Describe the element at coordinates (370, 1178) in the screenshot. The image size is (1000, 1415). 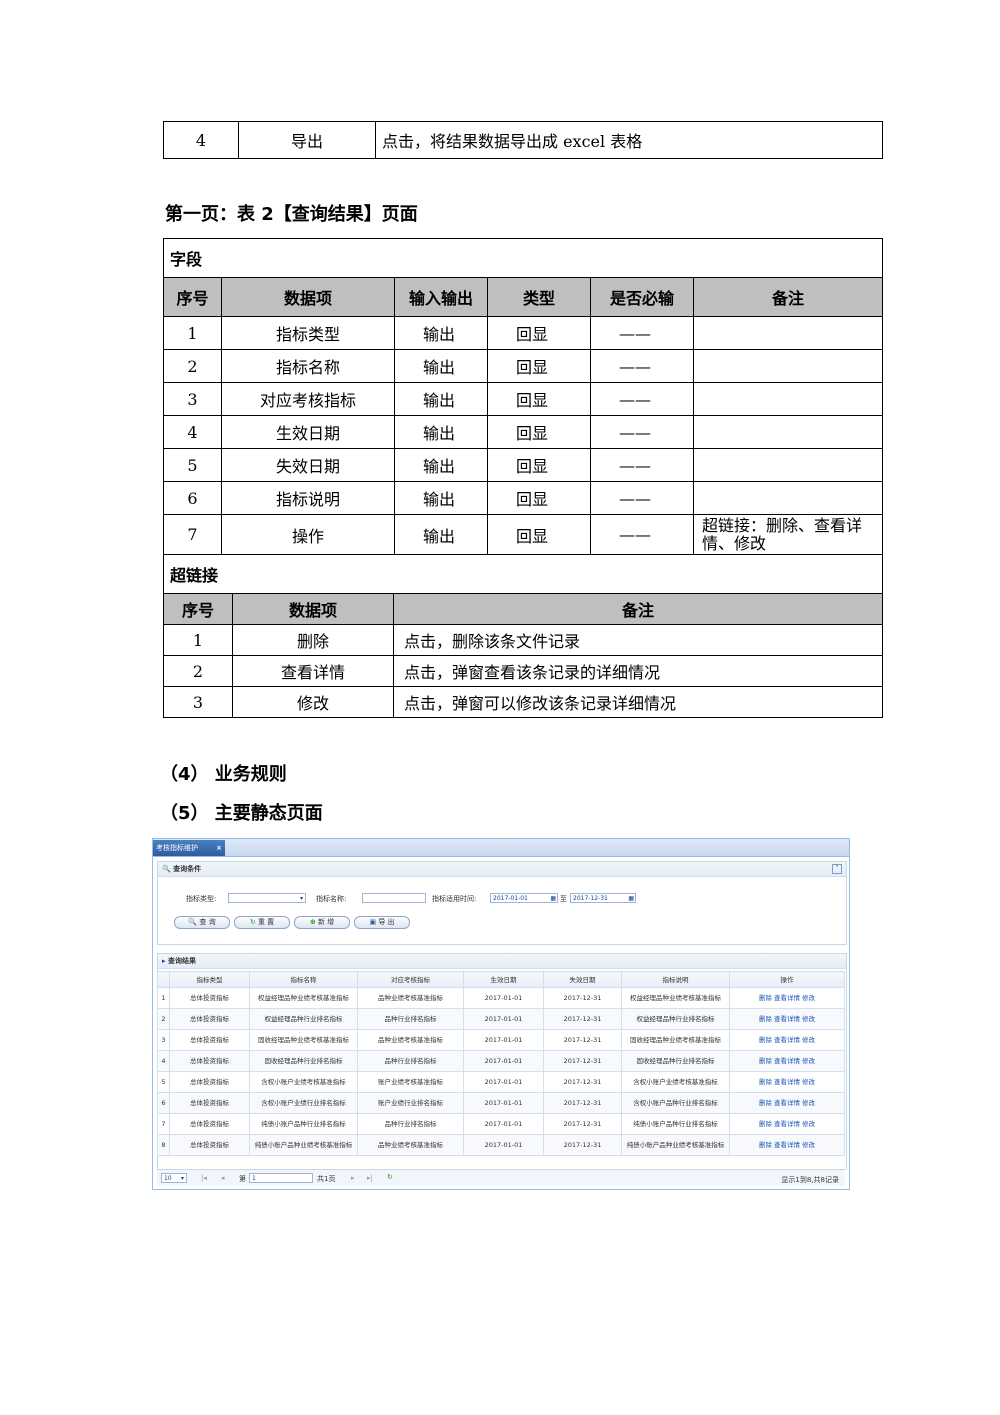
I see `last-page-icon: ▸|` at that location.